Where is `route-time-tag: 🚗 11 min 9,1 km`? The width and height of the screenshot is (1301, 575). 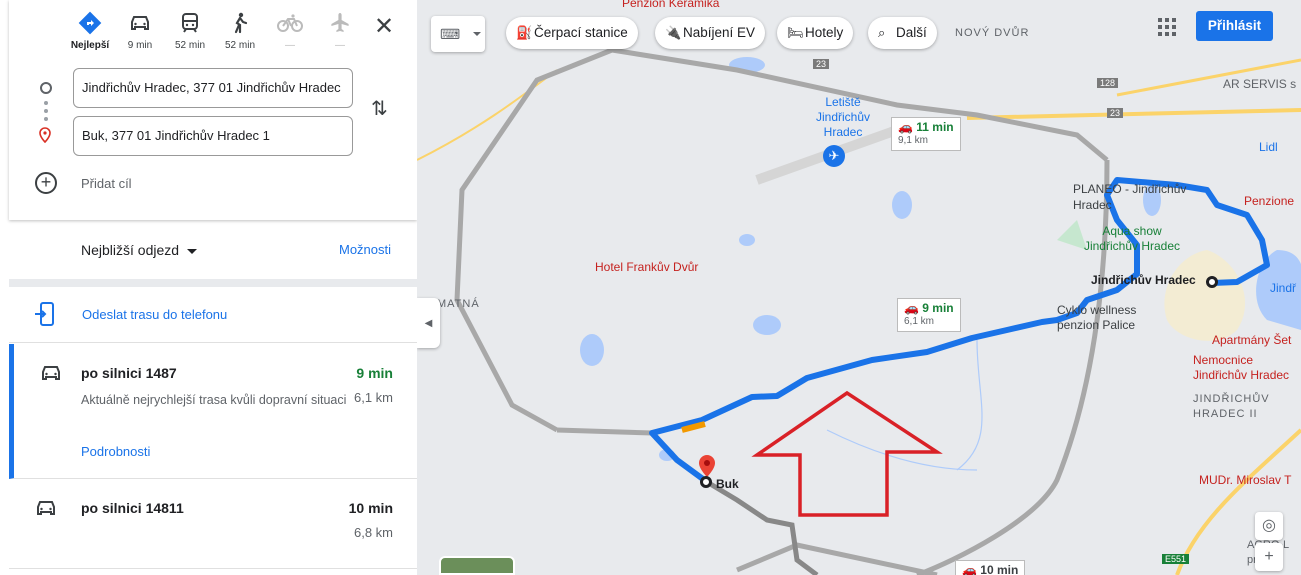
route-time-tag: 🚗 11 min 9,1 km is located at coordinates (926, 134).